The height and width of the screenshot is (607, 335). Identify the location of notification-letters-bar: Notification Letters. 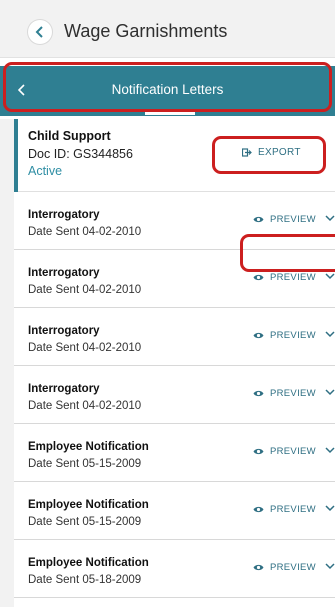
(167, 91).